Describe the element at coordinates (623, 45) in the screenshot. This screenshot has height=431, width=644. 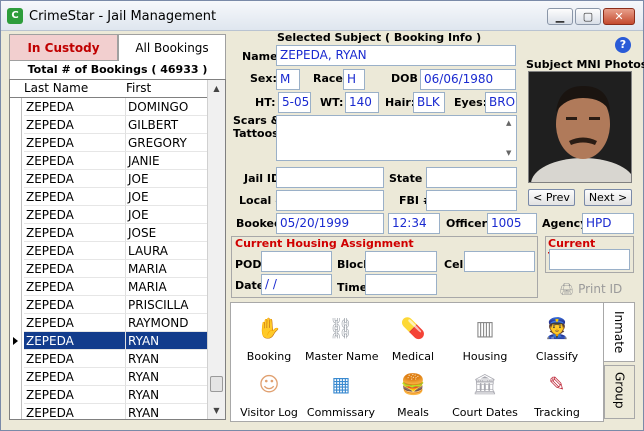
I see `help-icon: ?` at that location.